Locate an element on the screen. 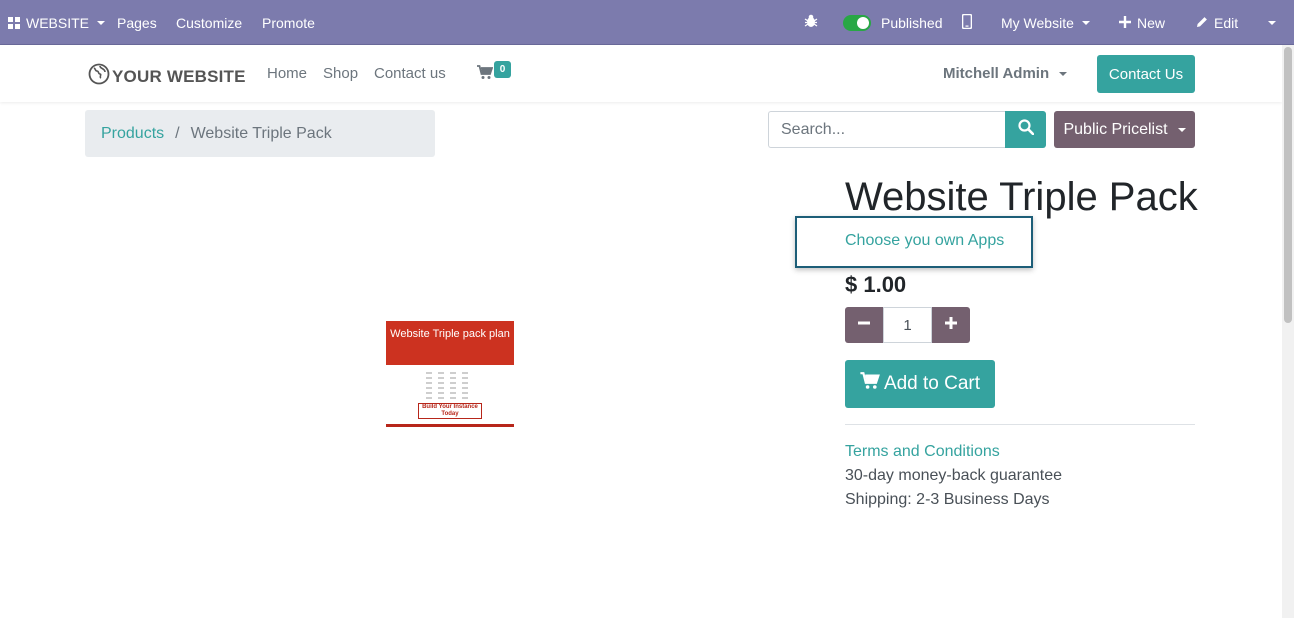  product-image-caption: Build Your Instance Today is located at coordinates (450, 411).